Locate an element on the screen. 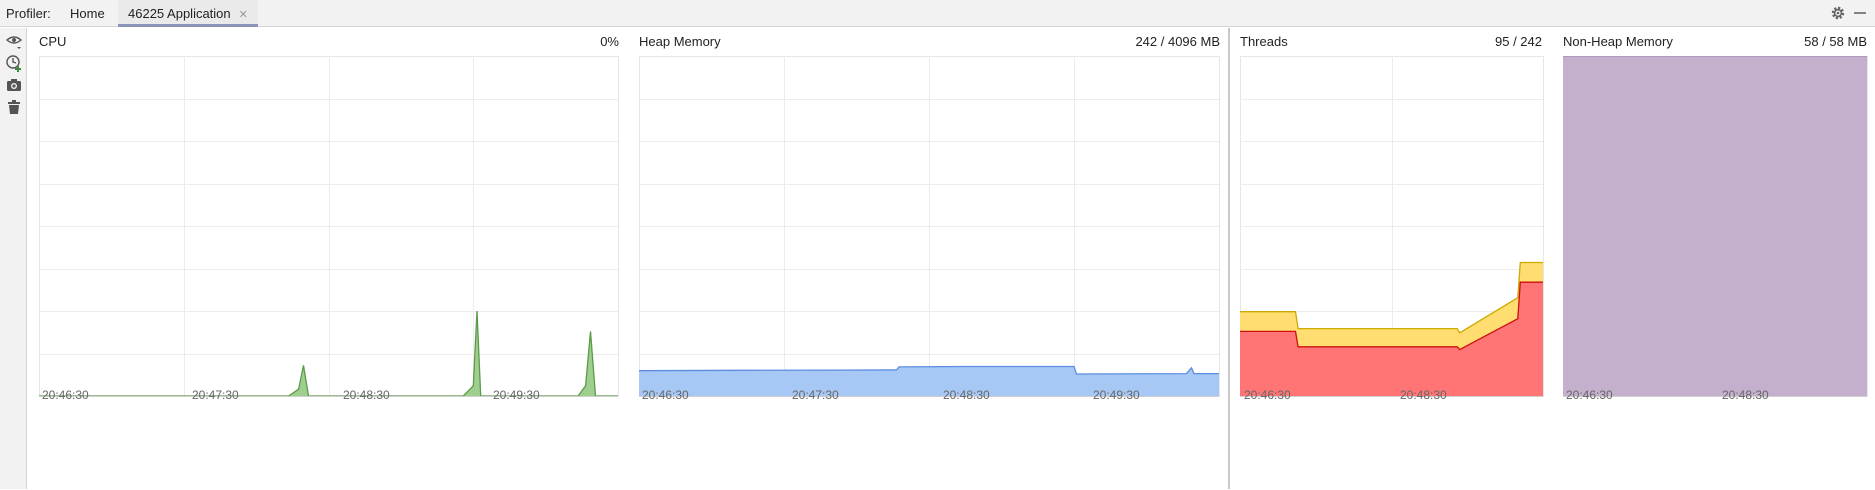 Image resolution: width=1875 pixels, height=490 pixels. clock-add-icon is located at coordinates (14, 63).